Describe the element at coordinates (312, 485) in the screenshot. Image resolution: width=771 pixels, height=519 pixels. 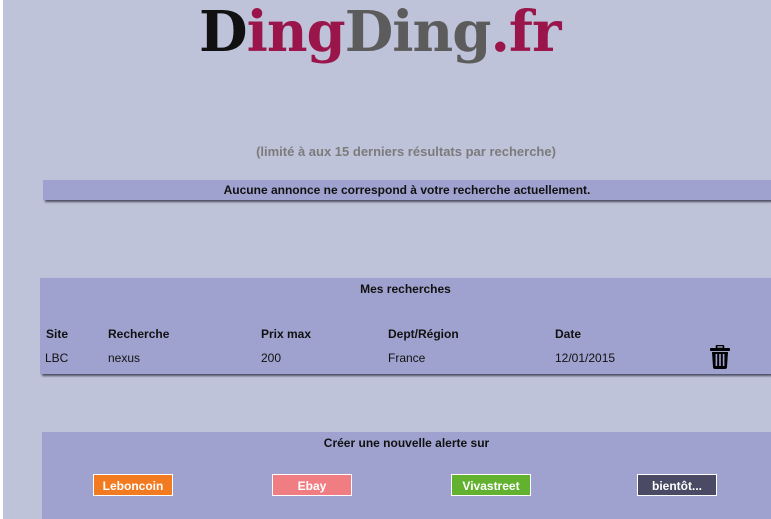
I see `ebay-button: Ebay` at that location.